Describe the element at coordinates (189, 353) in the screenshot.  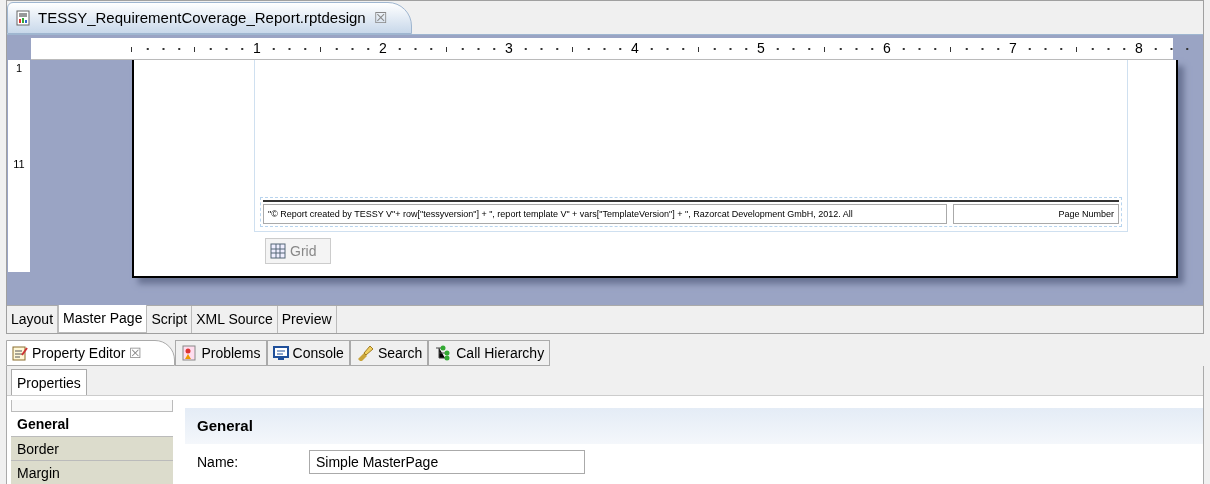
I see `warning-document-icon` at that location.